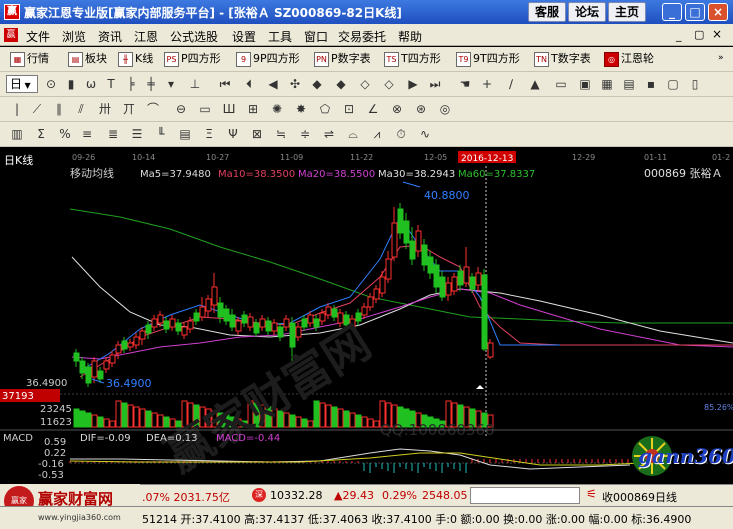  Describe the element at coordinates (373, 109) in the screenshot. I see `angle-icon: ∠` at that location.